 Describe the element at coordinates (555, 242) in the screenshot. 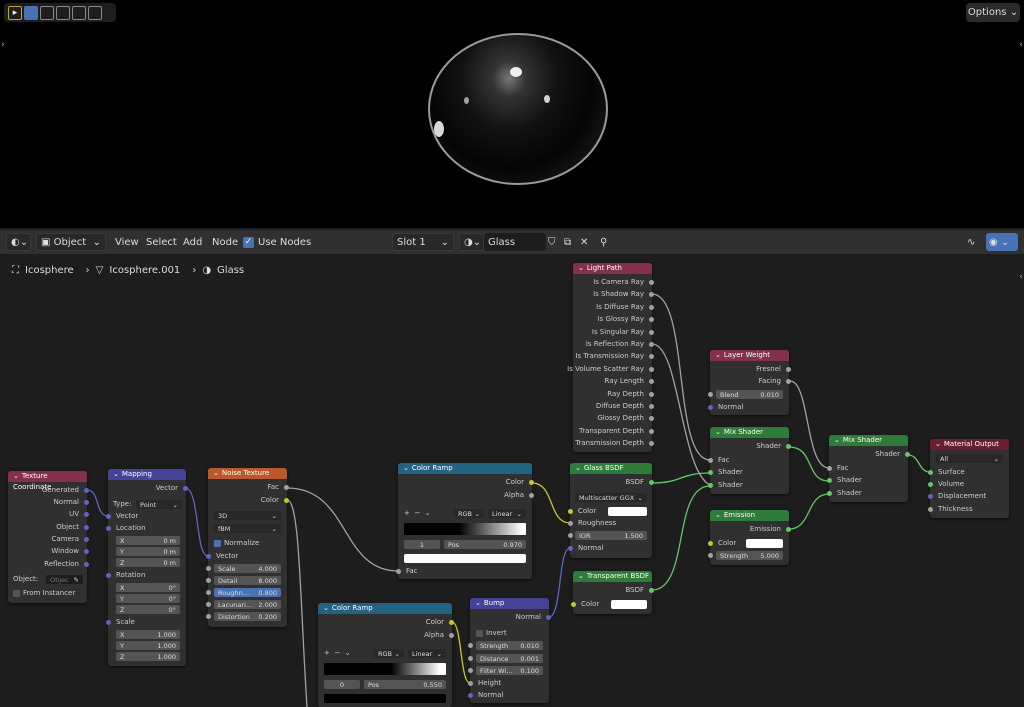

I see `fake-user-shield-icon: ⛉` at that location.